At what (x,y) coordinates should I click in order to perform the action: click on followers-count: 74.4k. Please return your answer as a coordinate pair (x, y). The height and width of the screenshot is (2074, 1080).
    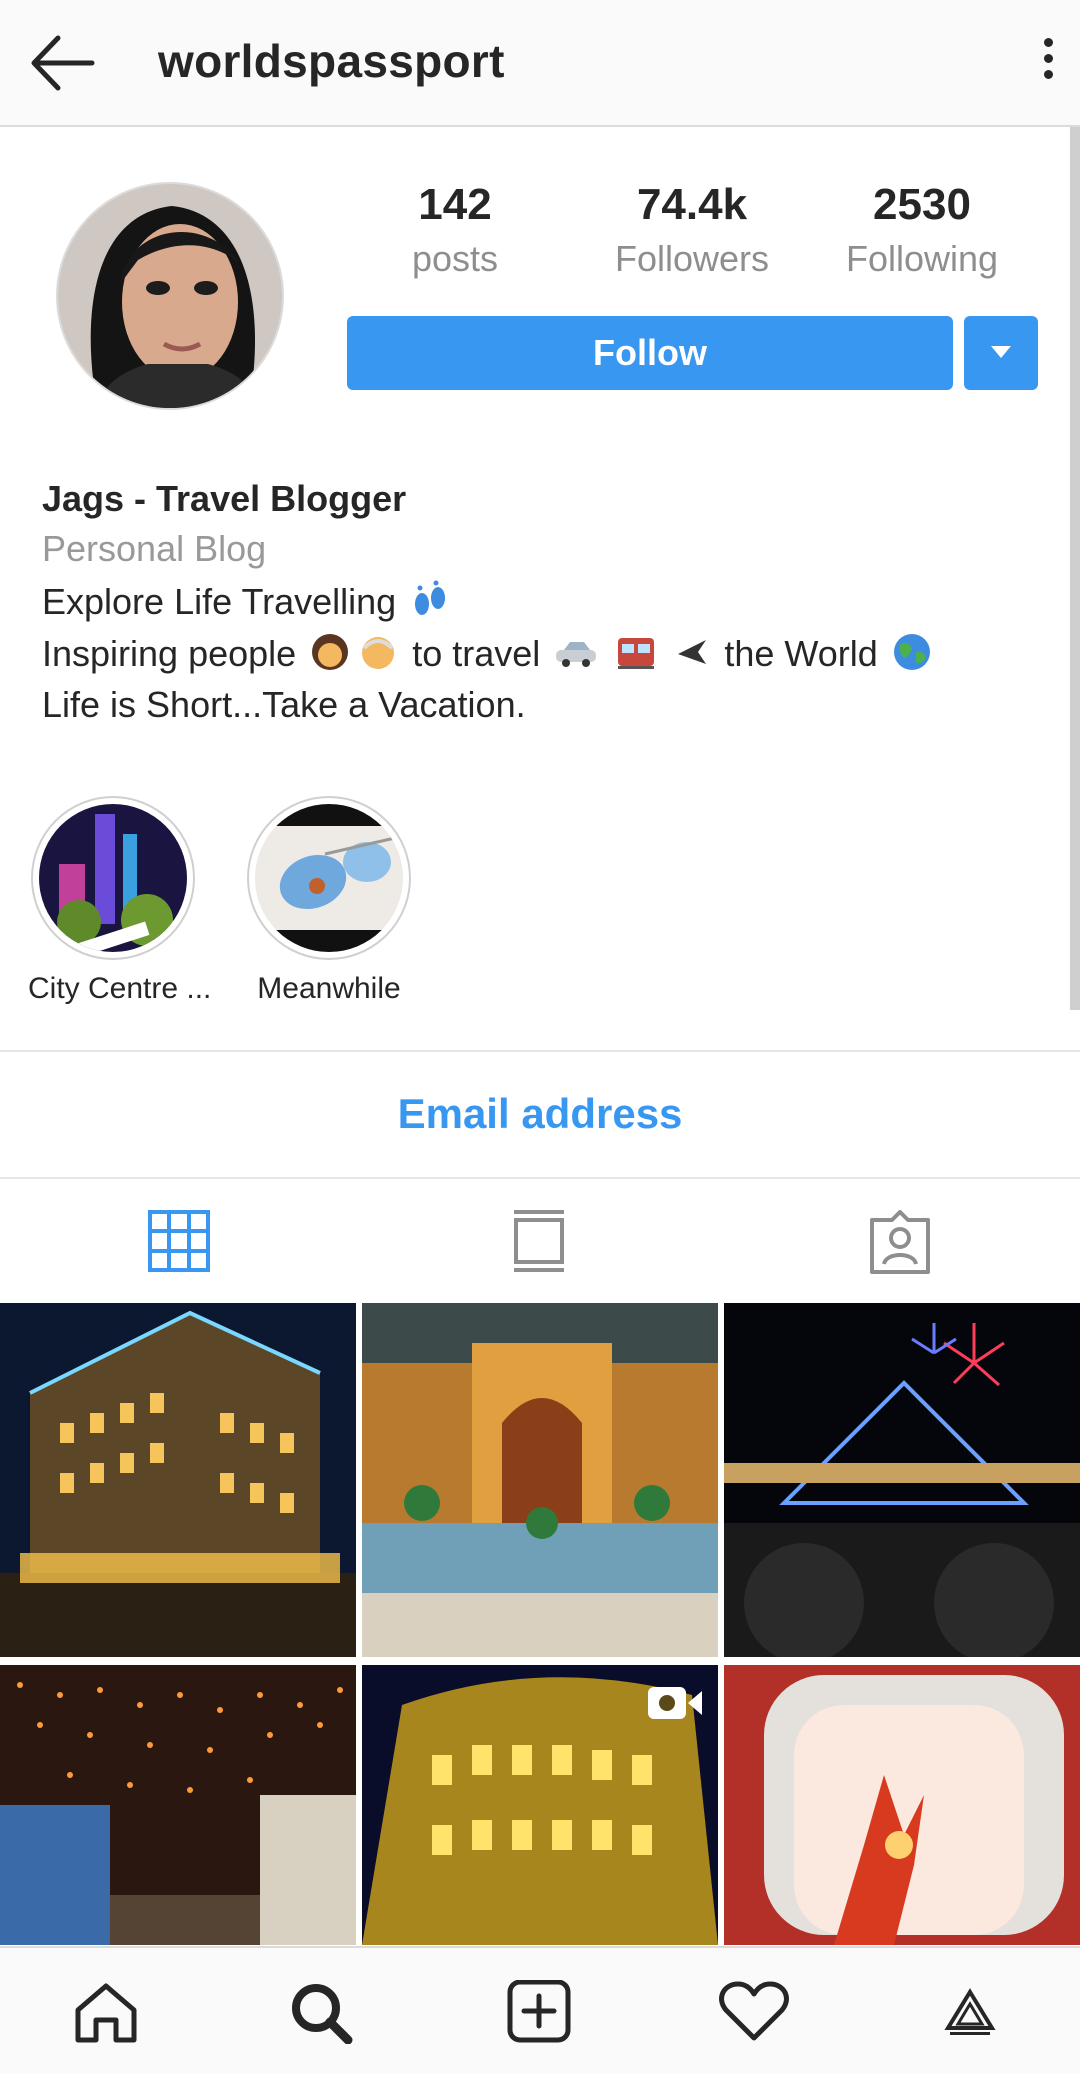
    Looking at the image, I should click on (692, 204).